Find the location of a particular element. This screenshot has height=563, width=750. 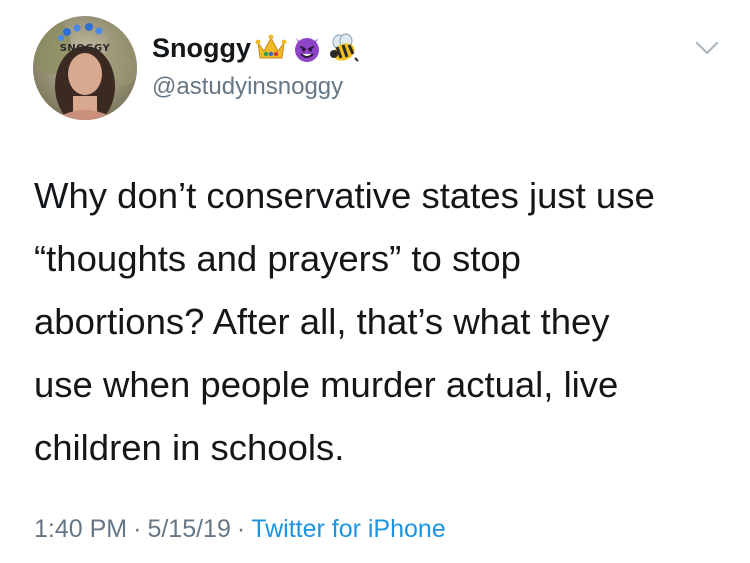

chevron-down-icon is located at coordinates (707, 48).